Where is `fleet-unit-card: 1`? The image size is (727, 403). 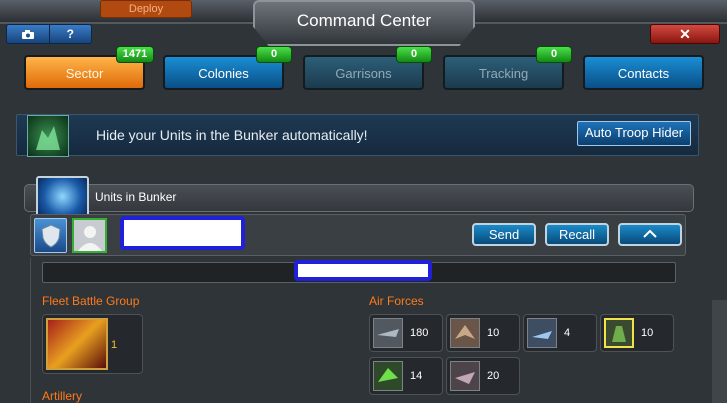
fleet-unit-card: 1 is located at coordinates (92, 344).